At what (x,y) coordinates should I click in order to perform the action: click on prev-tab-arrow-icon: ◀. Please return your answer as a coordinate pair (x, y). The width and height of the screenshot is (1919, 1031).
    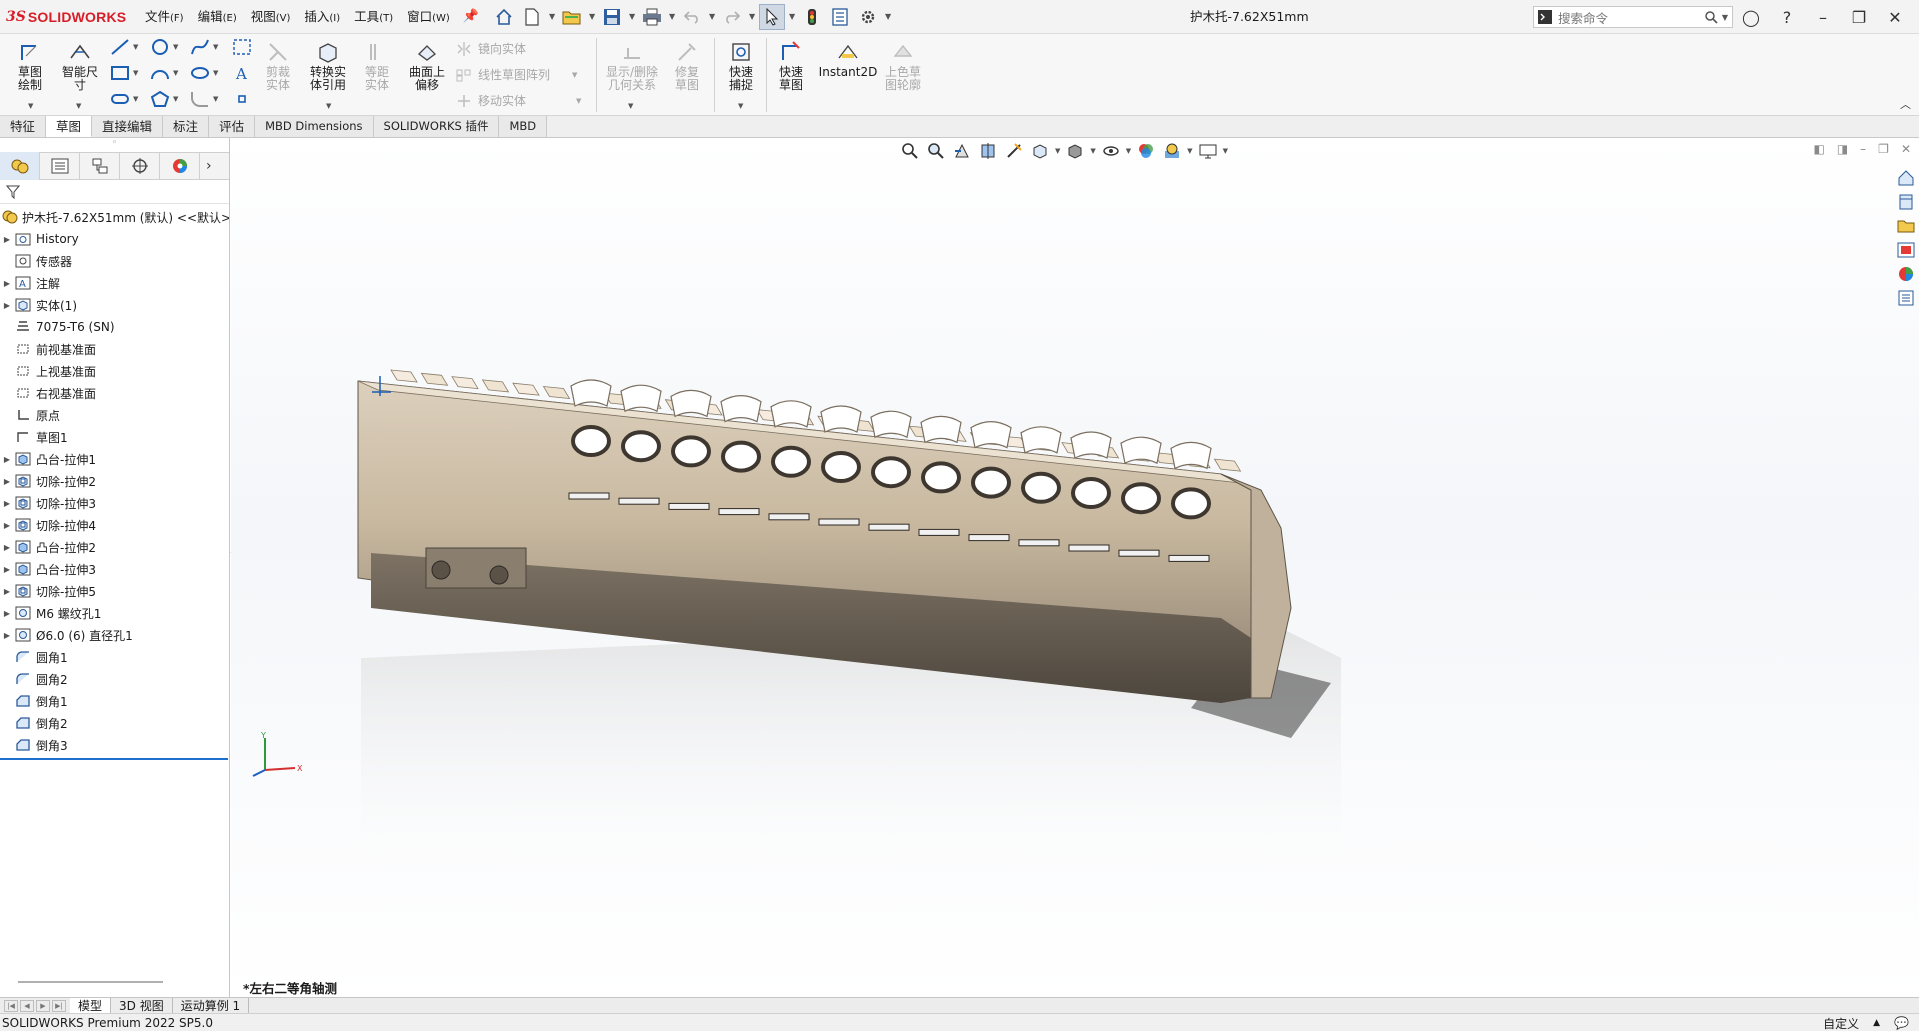
    Looking at the image, I should click on (27, 1005).